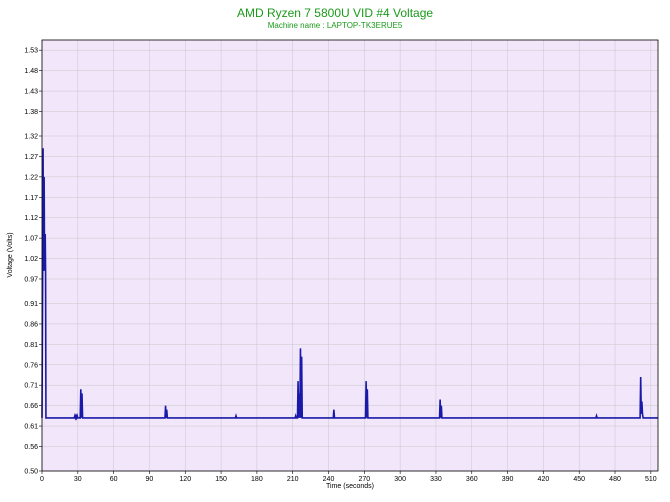  What do you see at coordinates (114, 479) in the screenshot?
I see `x-tick-label: 60` at bounding box center [114, 479].